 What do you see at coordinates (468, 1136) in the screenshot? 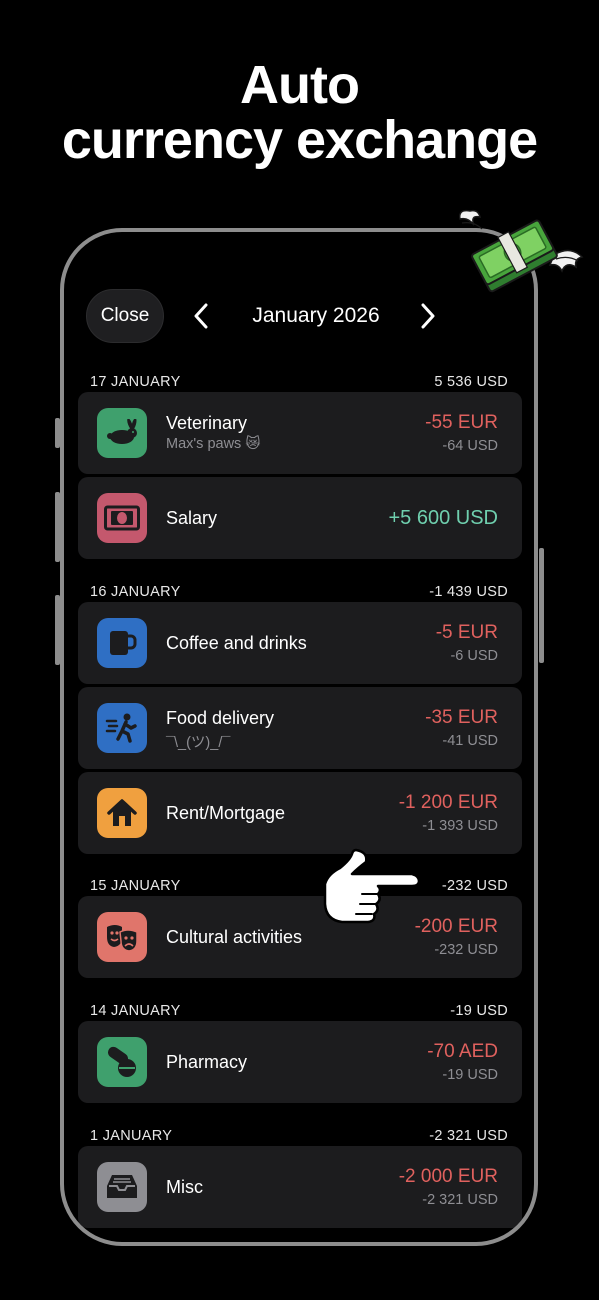
I see `section-total: -2 321 USD` at bounding box center [468, 1136].